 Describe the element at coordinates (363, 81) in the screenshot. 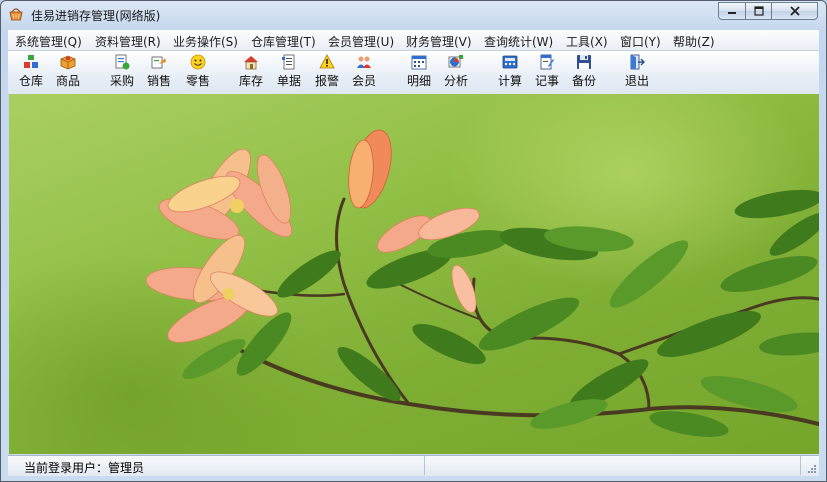

I see `toolbar-label: 会员` at that location.